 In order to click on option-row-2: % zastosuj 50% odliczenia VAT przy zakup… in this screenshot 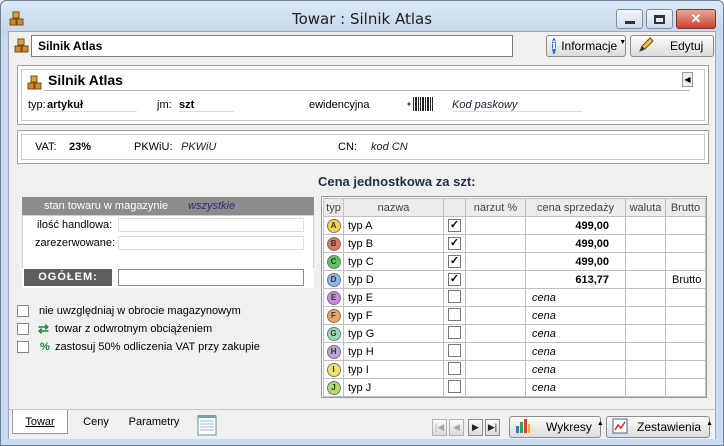, I will do `click(162, 348)`.